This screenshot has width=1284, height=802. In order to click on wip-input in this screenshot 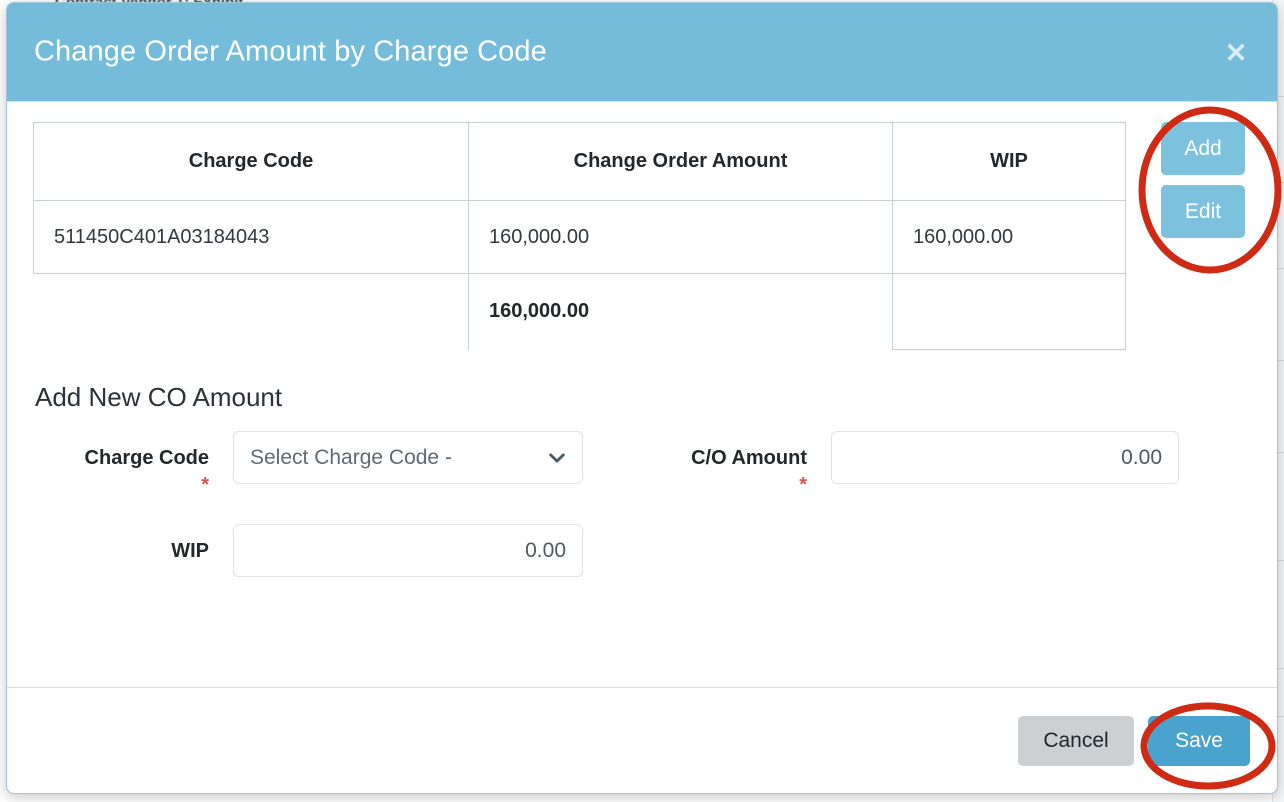, I will do `click(408, 550)`.